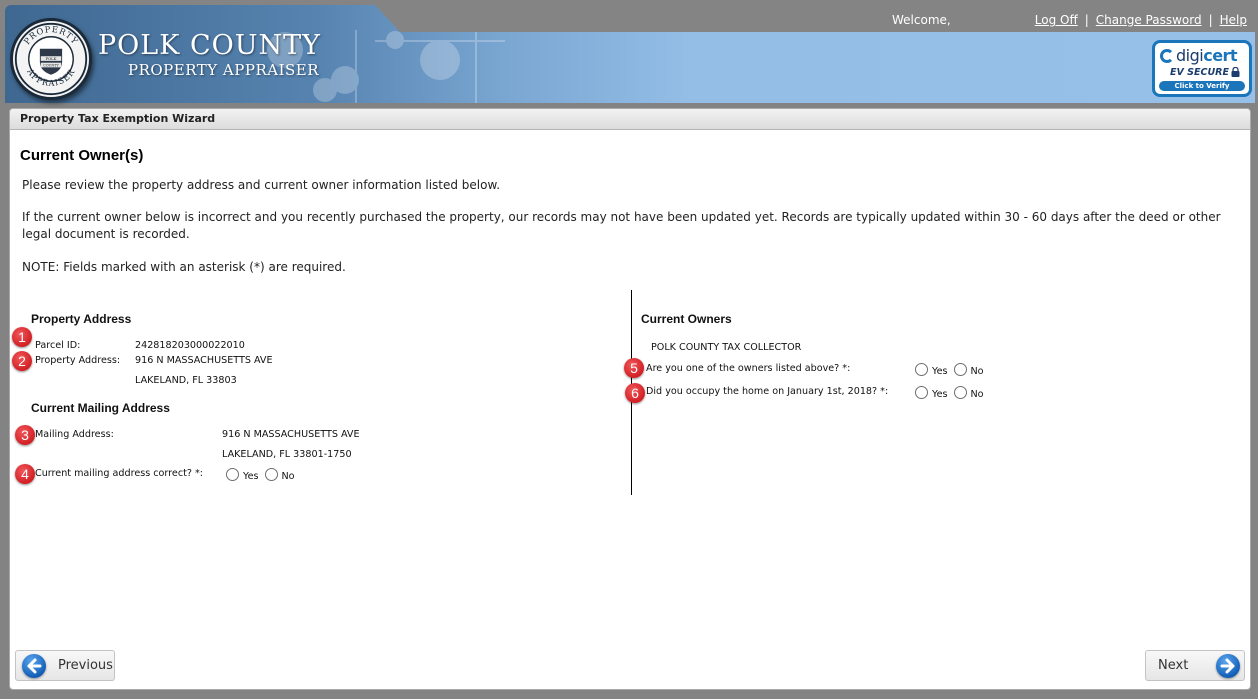  What do you see at coordinates (686, 319) in the screenshot?
I see `current-owners-heading: Current Owners` at bounding box center [686, 319].